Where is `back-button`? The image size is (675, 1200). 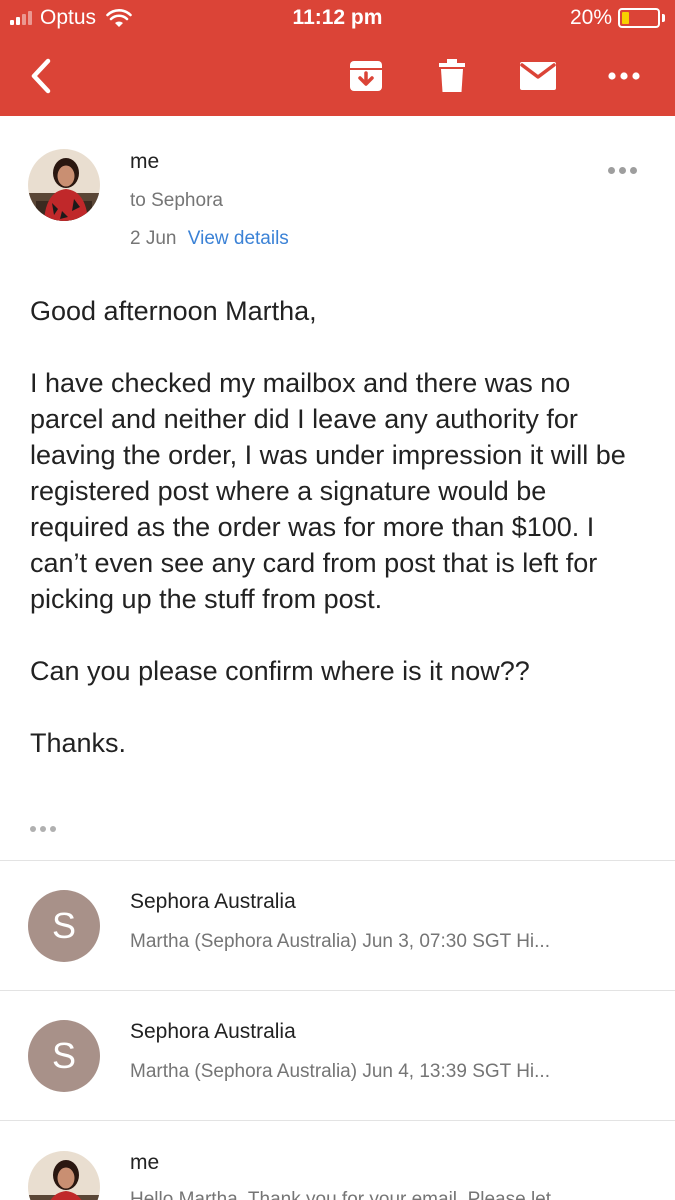
back-button is located at coordinates (42, 76).